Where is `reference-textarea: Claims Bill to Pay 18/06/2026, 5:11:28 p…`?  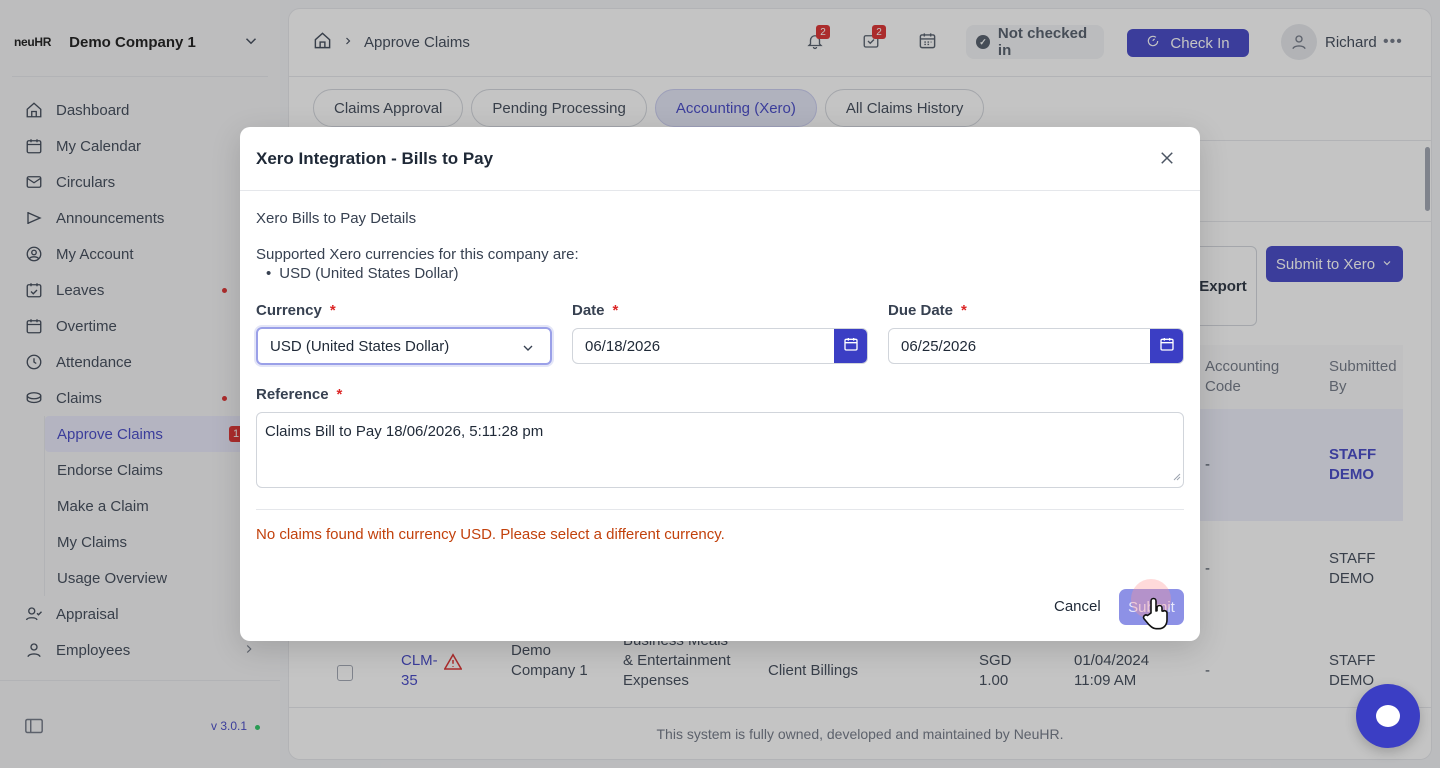
reference-textarea: Claims Bill to Pay 18/06/2026, 5:11:28 p… is located at coordinates (720, 450).